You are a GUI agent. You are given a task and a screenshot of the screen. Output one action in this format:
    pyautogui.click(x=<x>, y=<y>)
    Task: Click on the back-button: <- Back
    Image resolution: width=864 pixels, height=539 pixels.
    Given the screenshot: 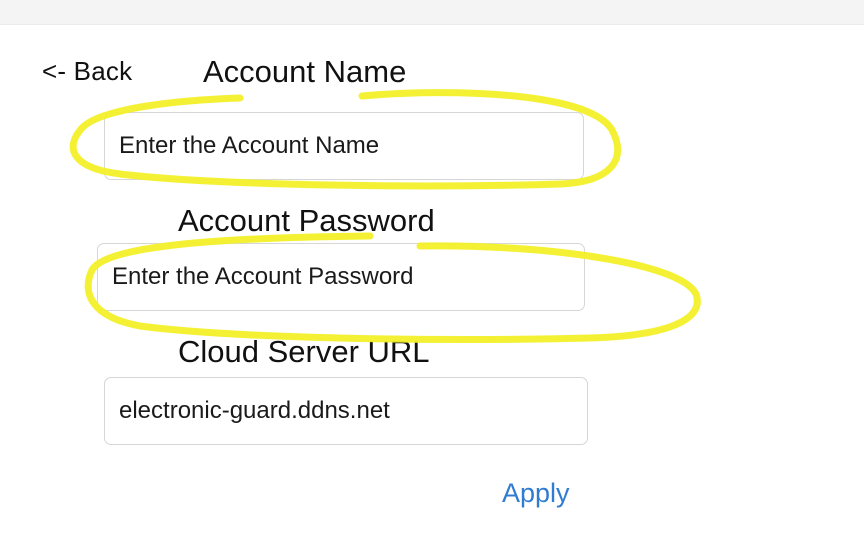 What is the action you would take?
    pyautogui.click(x=87, y=71)
    